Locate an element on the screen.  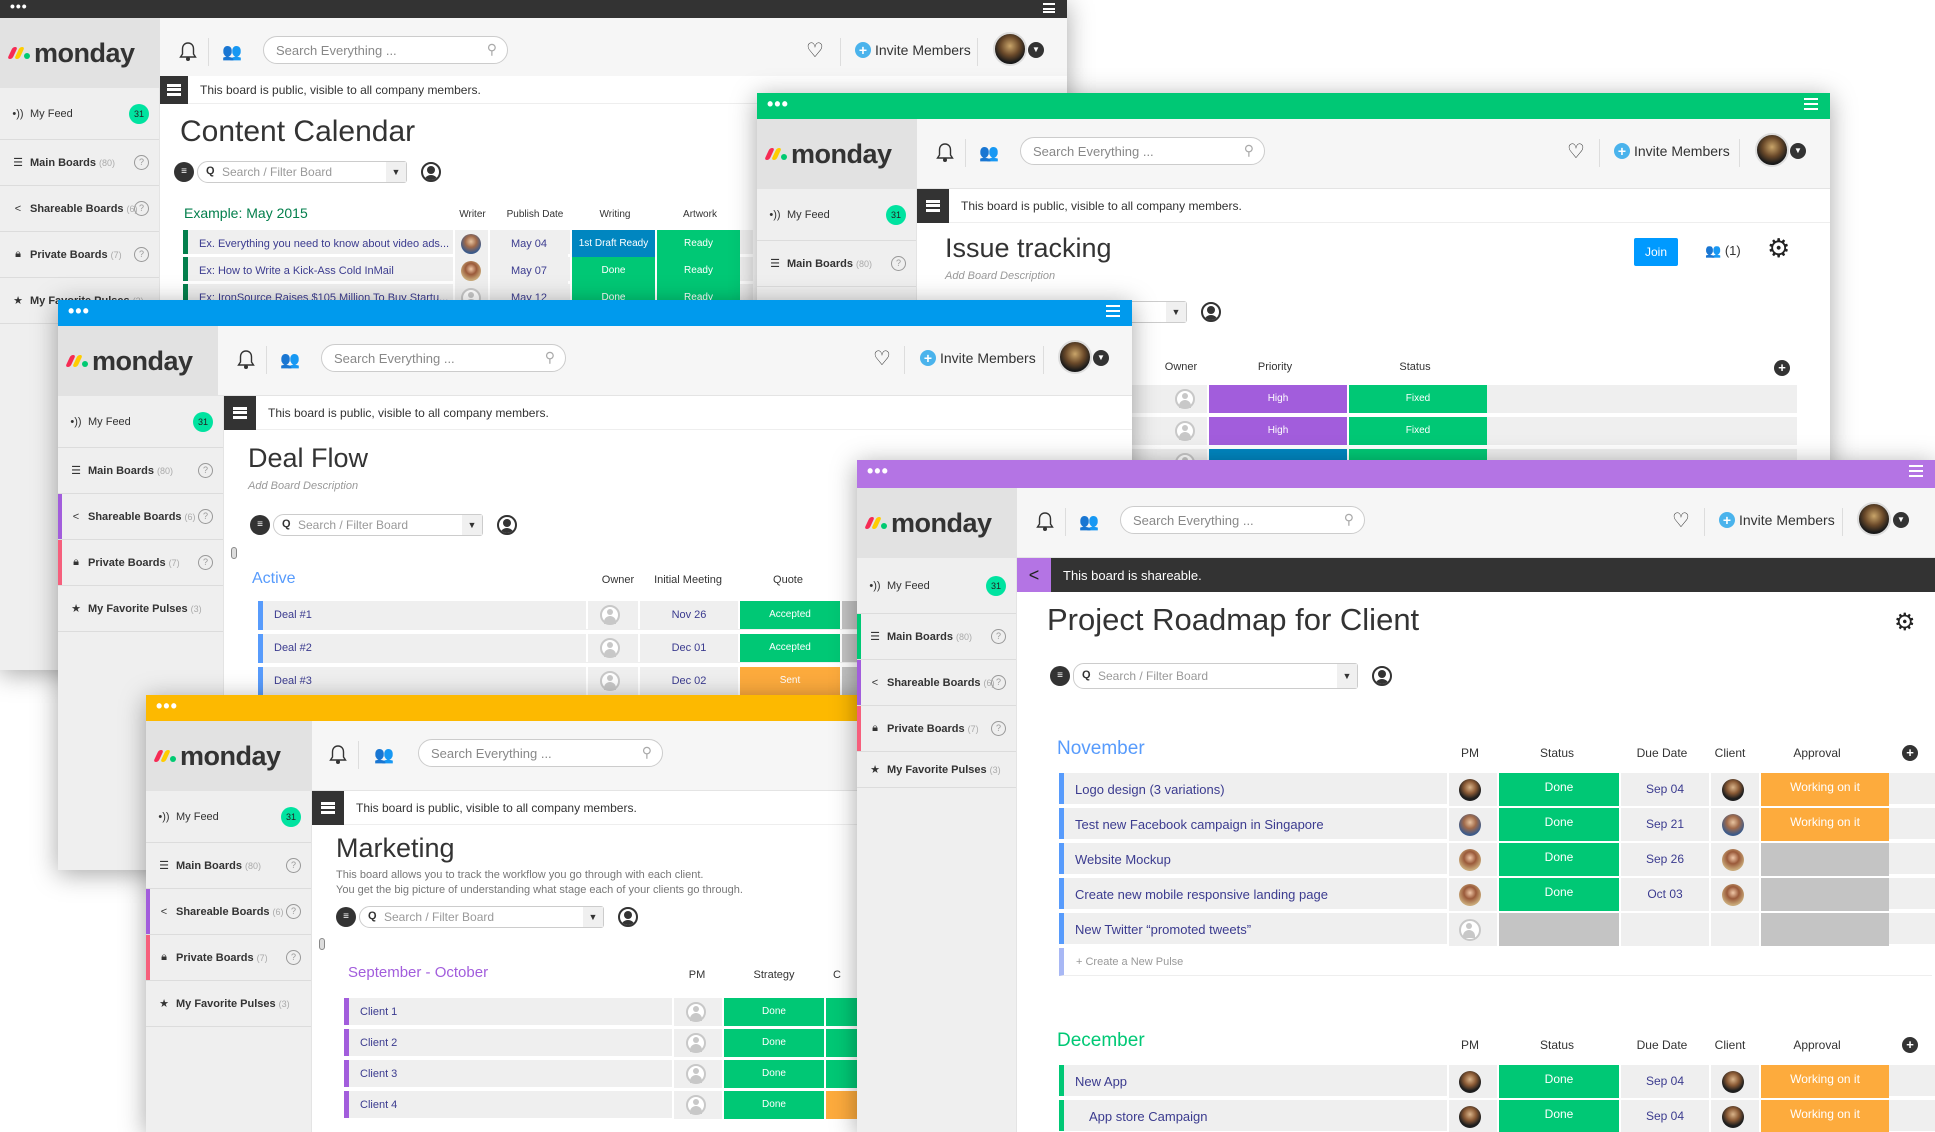
pulse-name: New App is located at coordinates (1101, 1081).